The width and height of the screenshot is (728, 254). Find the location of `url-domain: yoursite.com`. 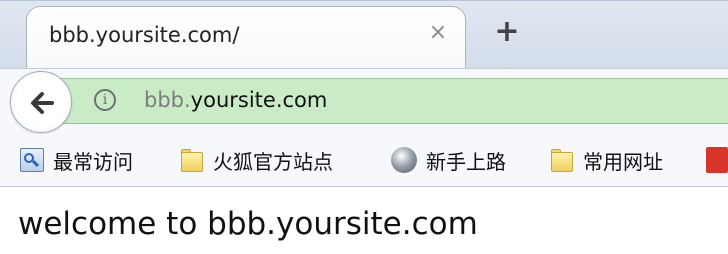

url-domain: yoursite.com is located at coordinates (259, 100).